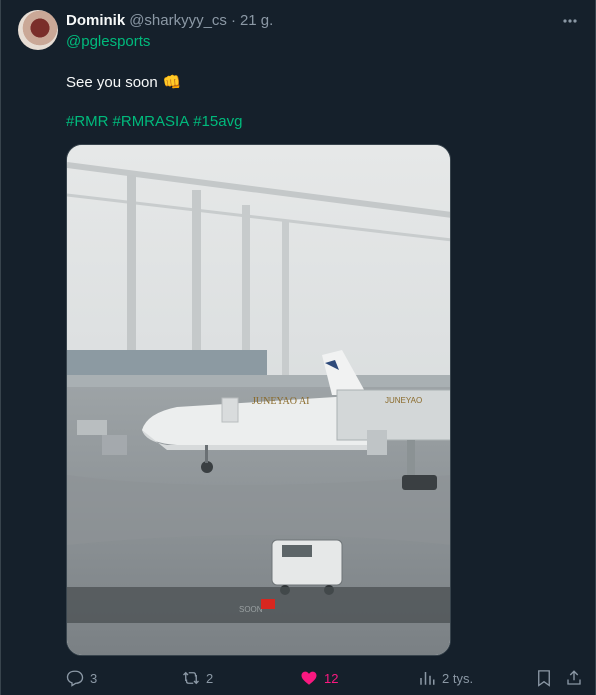  Describe the element at coordinates (38, 30) in the screenshot. I see `avatar` at that location.